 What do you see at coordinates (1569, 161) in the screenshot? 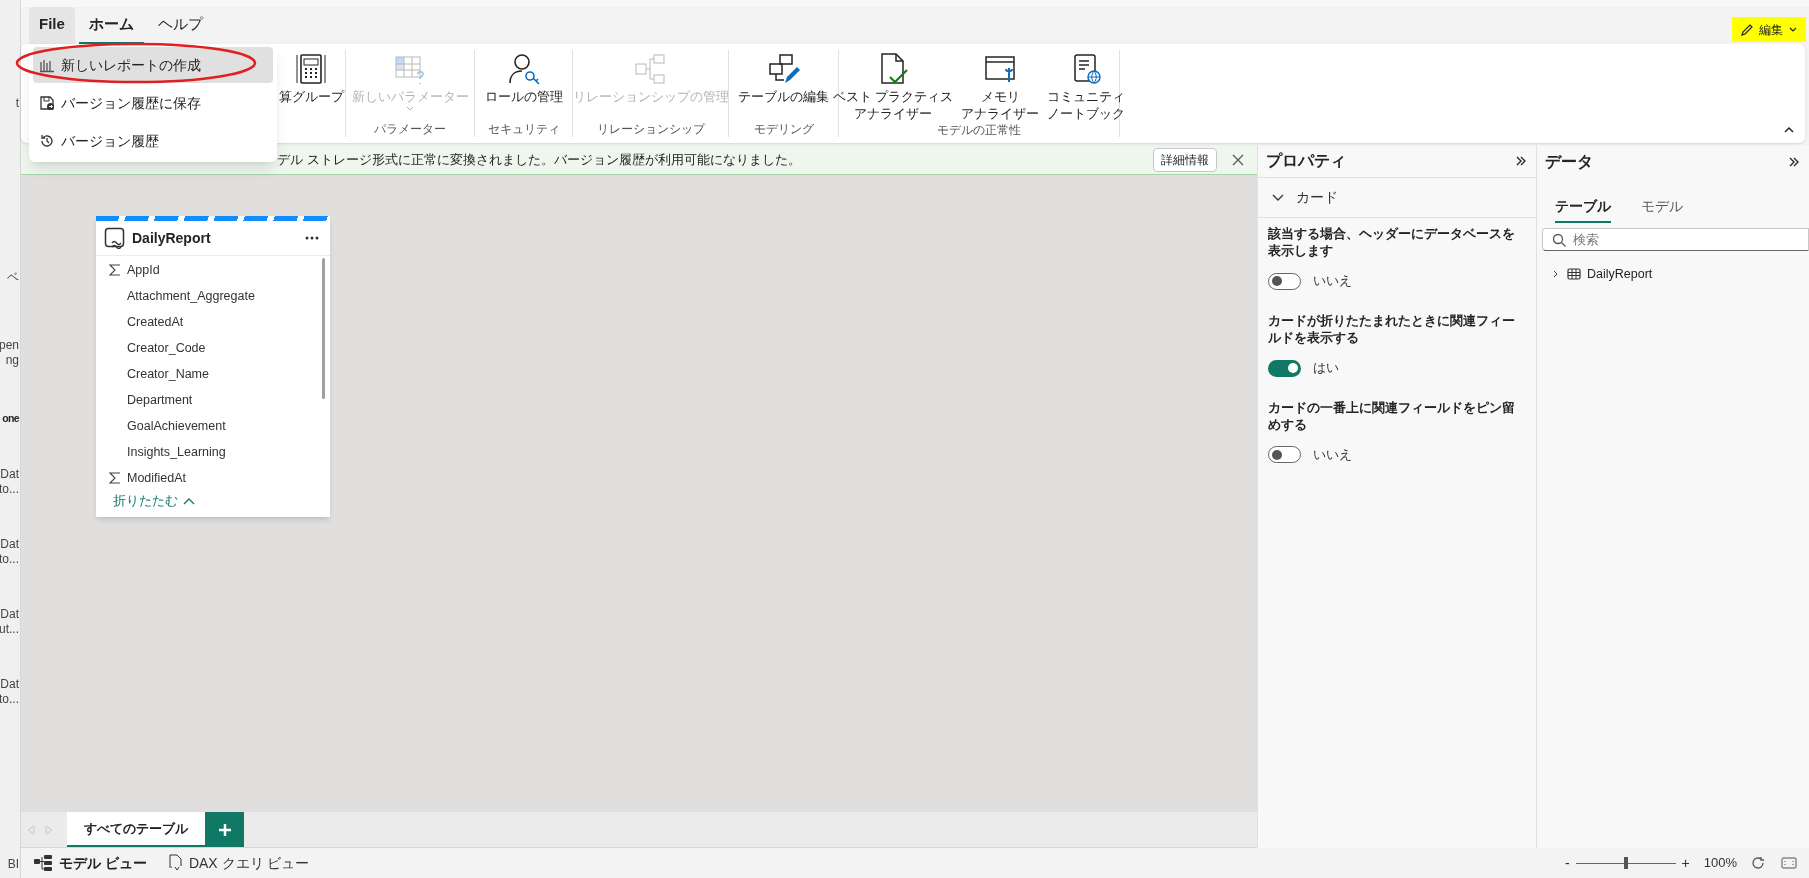
I see `panel-title: データ` at bounding box center [1569, 161].